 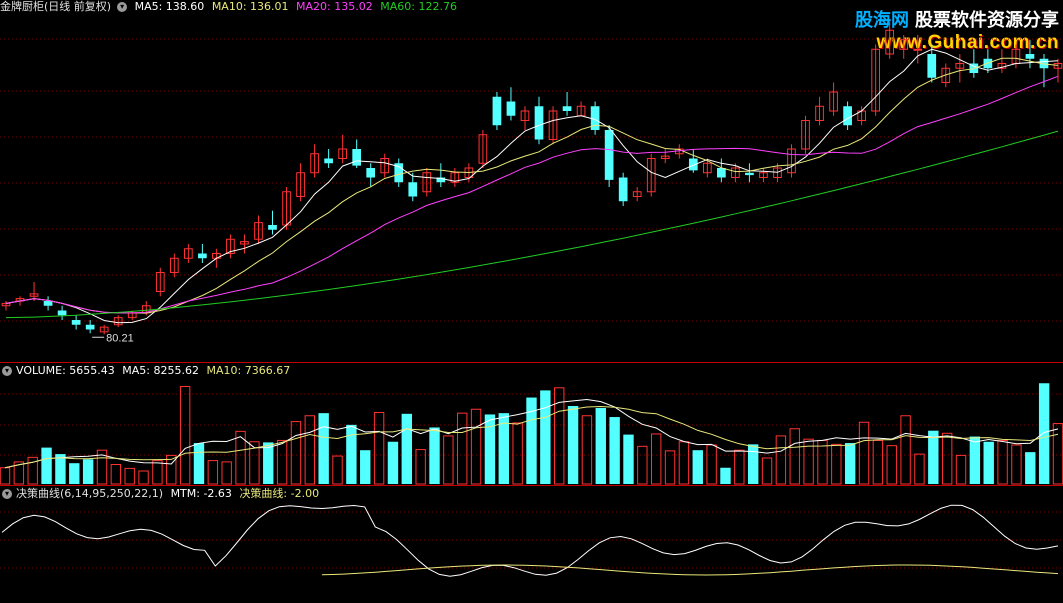 What do you see at coordinates (918, 49) in the screenshot?
I see `candle-body-up` at bounding box center [918, 49].